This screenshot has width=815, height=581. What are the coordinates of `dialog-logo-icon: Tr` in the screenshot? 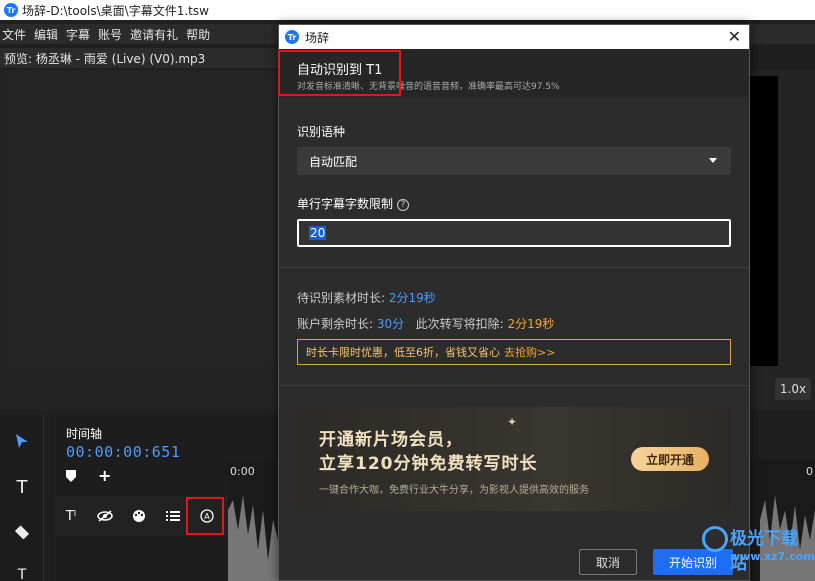 It's located at (292, 37).